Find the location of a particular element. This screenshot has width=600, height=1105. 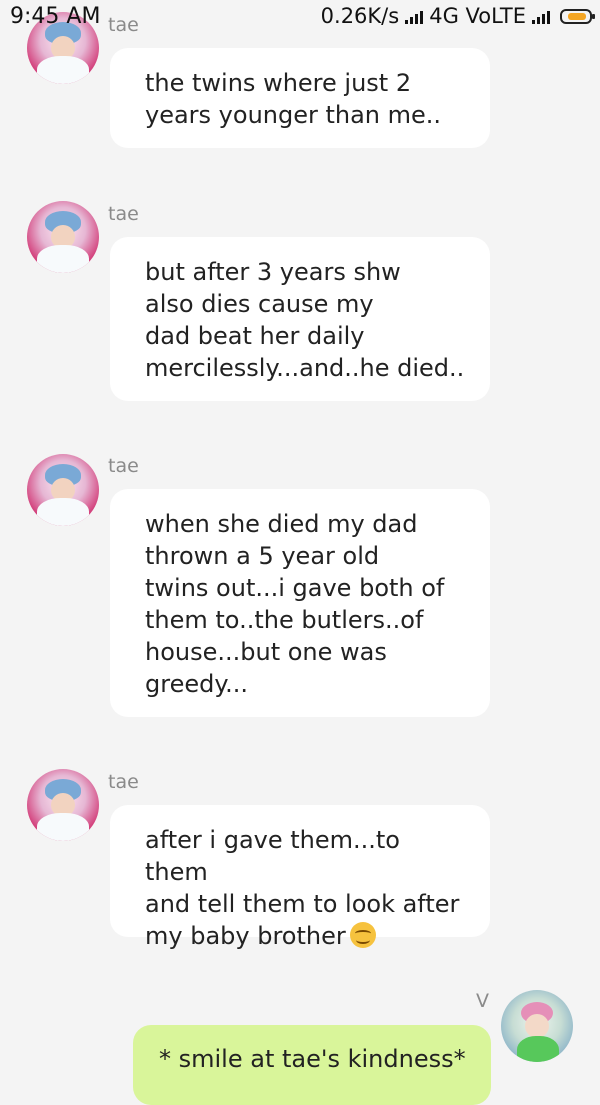

status-indicators: 0.26K/s 4G VoLTE is located at coordinates (457, 16).